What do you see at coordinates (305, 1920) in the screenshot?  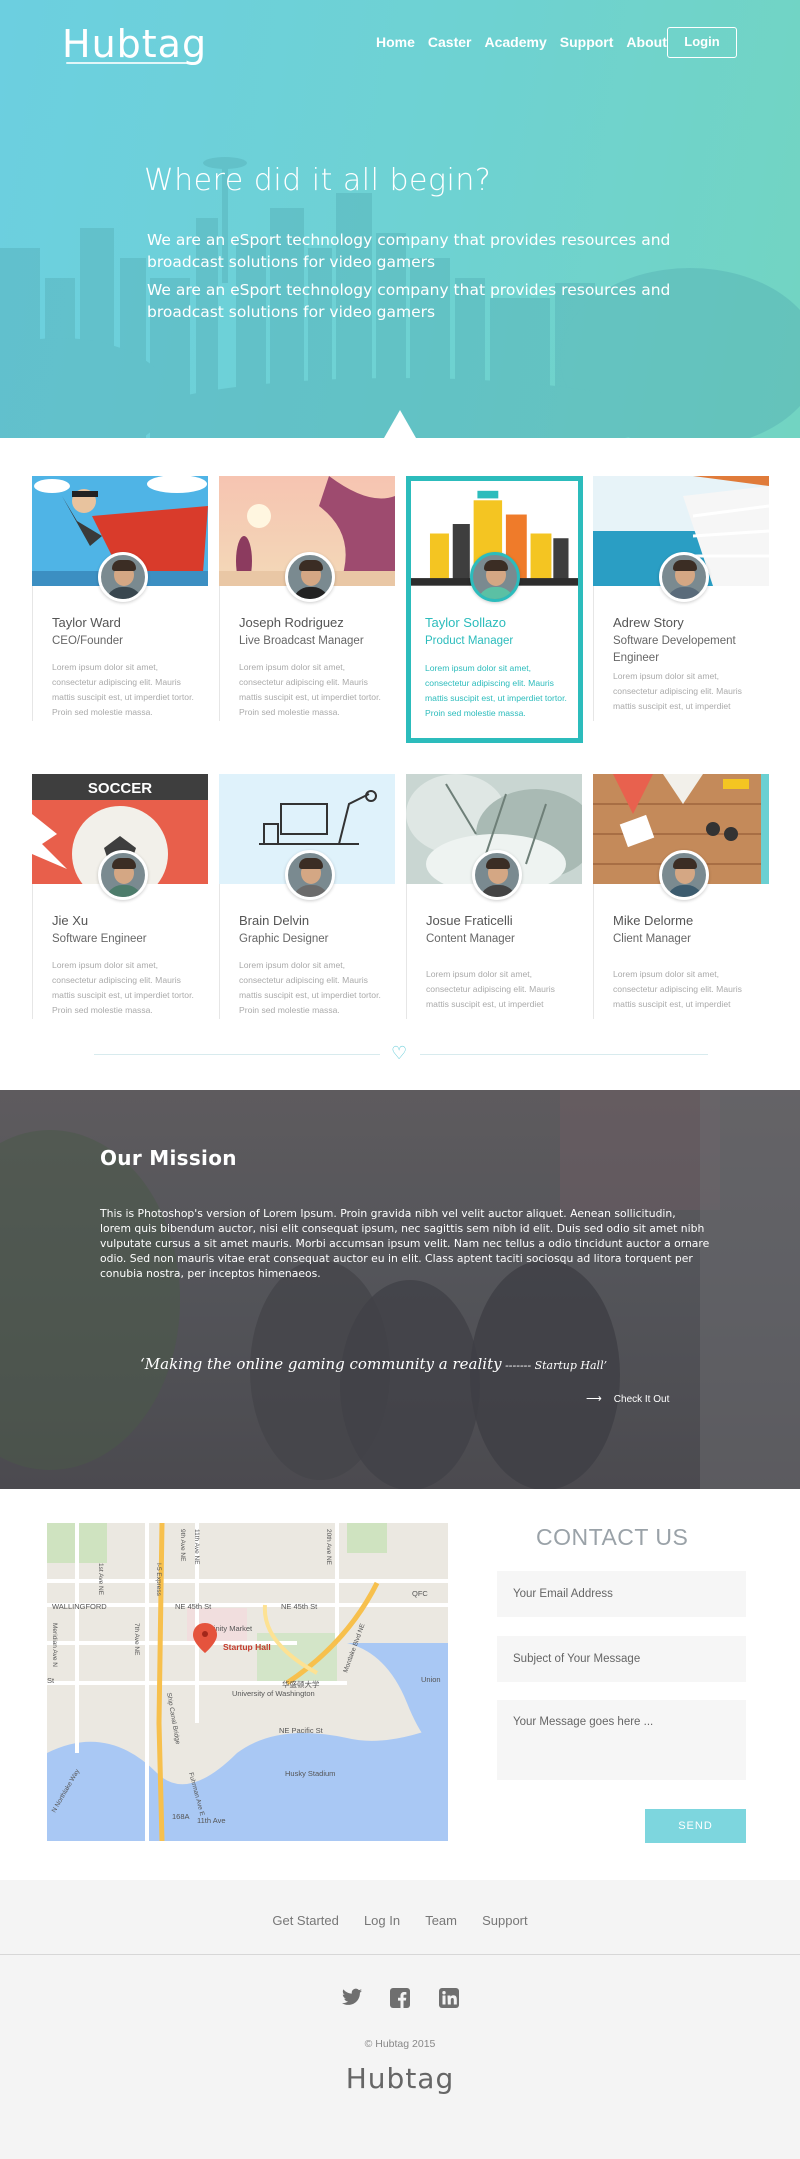 I see `footer-link-get-started: Get Started` at bounding box center [305, 1920].